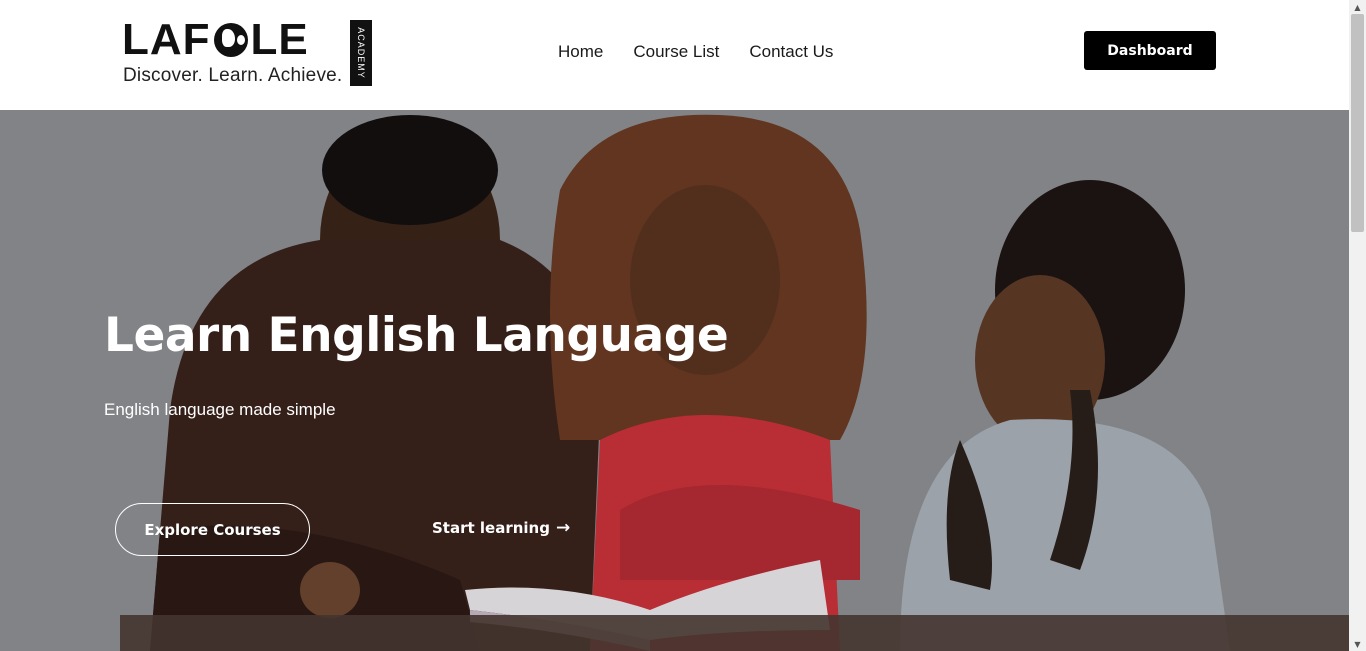 Image resolution: width=1366 pixels, height=651 pixels. Describe the element at coordinates (580, 52) in the screenshot. I see `nav-home: Home` at that location.